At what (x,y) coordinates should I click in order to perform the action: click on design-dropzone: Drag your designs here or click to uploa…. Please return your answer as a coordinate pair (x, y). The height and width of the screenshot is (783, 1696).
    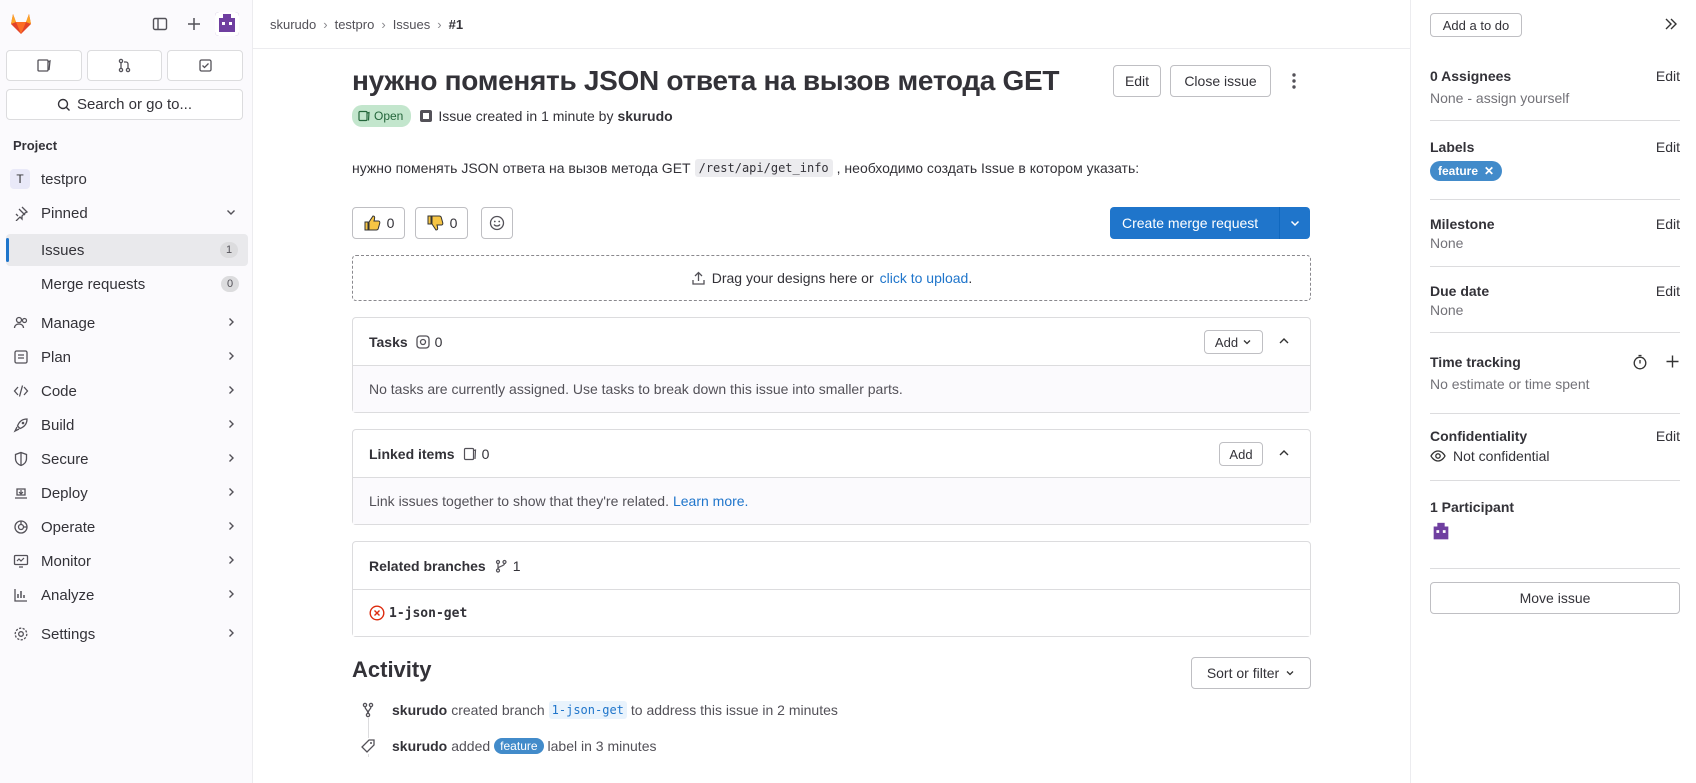
    Looking at the image, I should click on (831, 278).